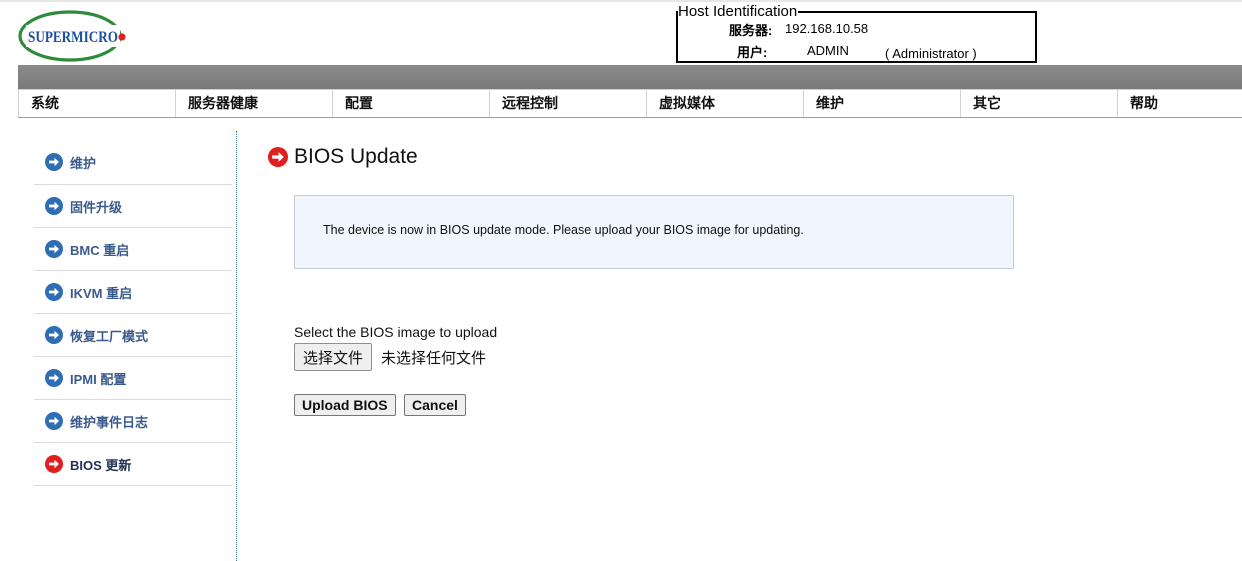  Describe the element at coordinates (1039, 103) in the screenshot. I see `nav-miscellaneous: 其它` at that location.